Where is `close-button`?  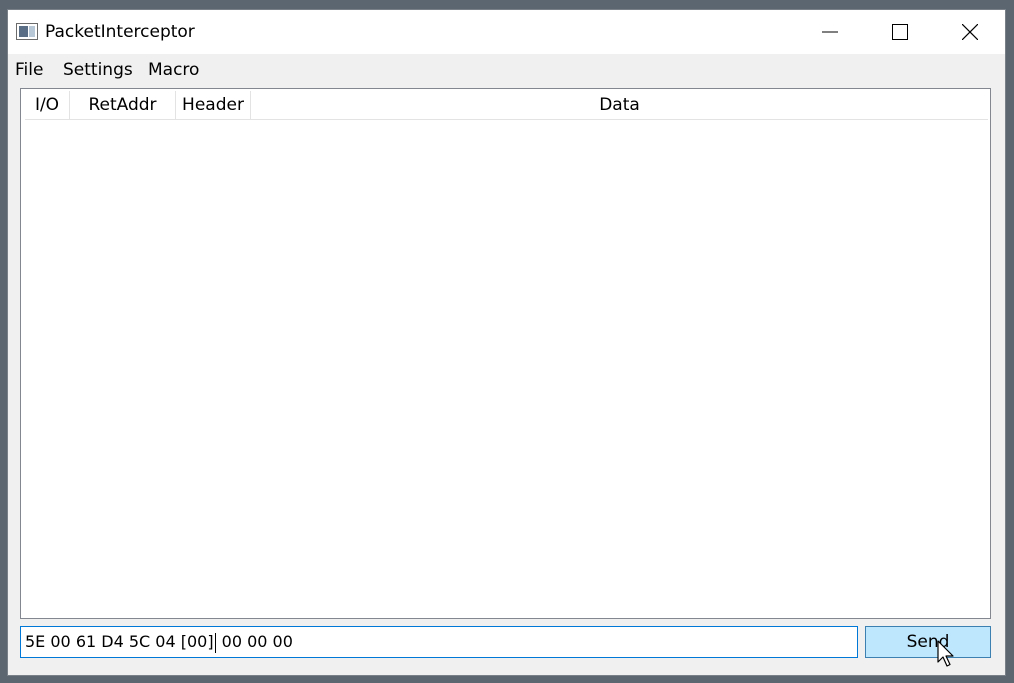
close-button is located at coordinates (970, 32).